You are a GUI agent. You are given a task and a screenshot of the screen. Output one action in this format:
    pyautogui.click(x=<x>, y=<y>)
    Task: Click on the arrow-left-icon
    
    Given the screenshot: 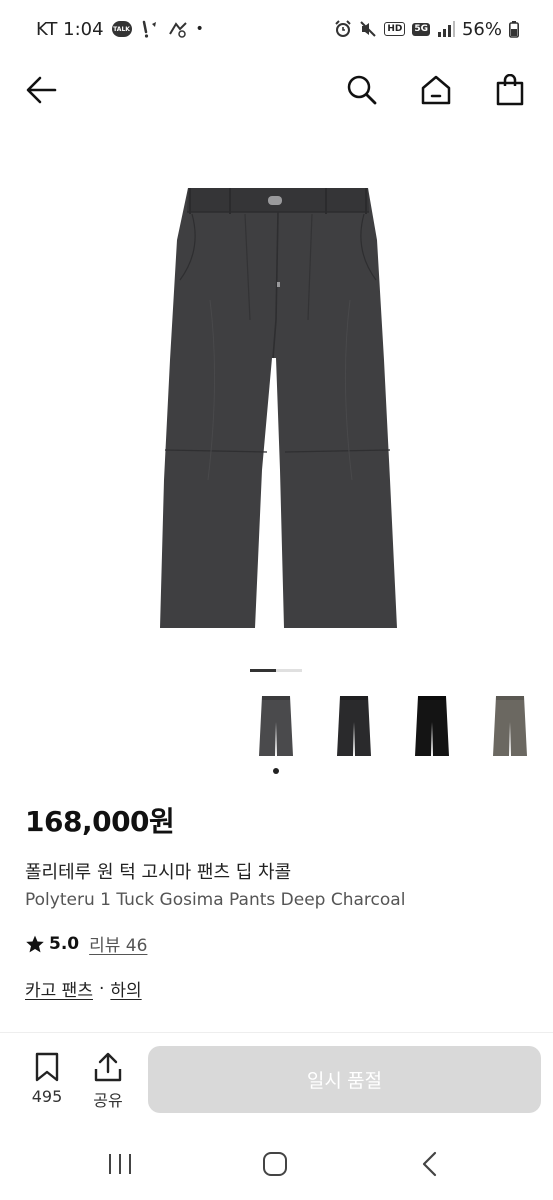 What is the action you would take?
    pyautogui.click(x=41, y=90)
    